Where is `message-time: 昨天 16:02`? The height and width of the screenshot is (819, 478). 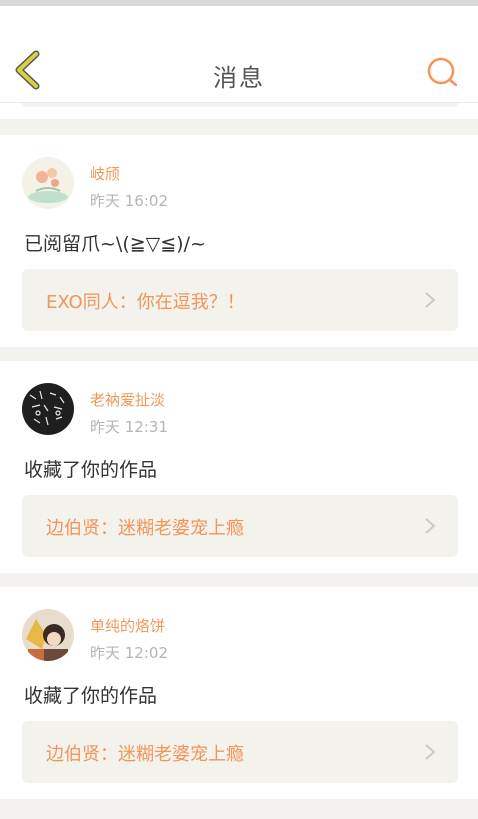 message-time: 昨天 16:02 is located at coordinates (129, 201).